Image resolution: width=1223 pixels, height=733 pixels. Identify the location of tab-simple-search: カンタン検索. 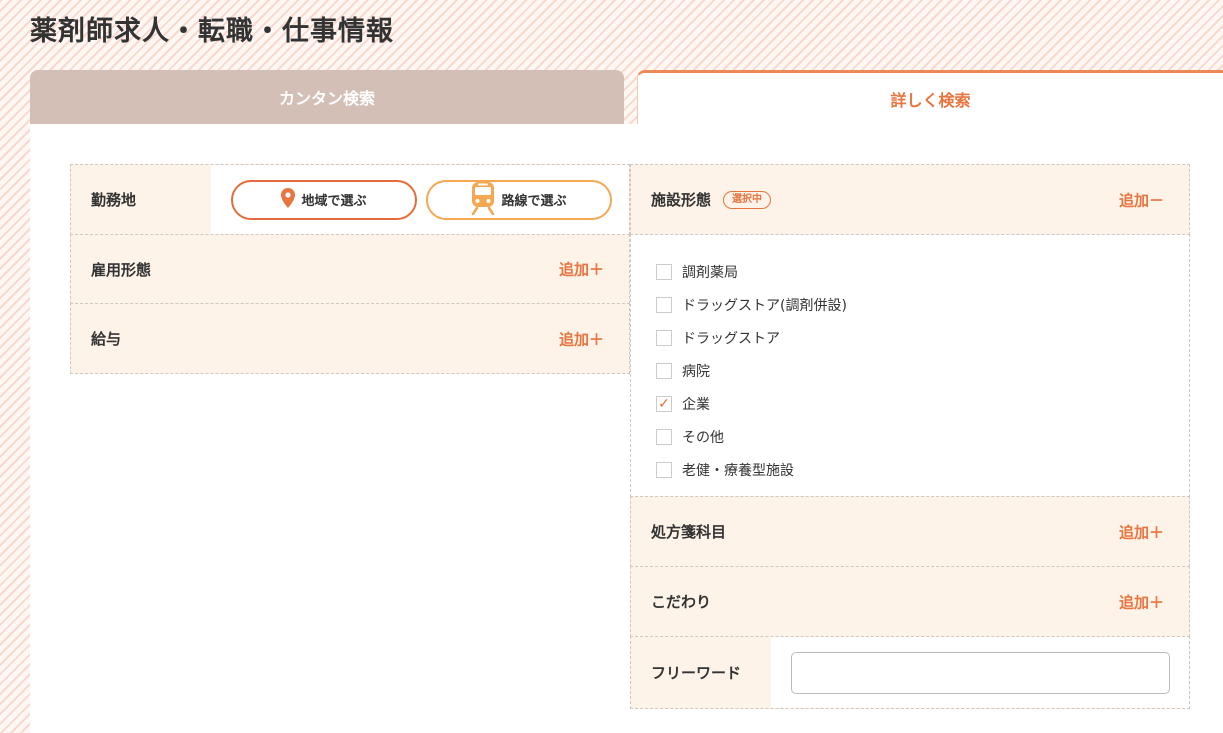
(327, 97).